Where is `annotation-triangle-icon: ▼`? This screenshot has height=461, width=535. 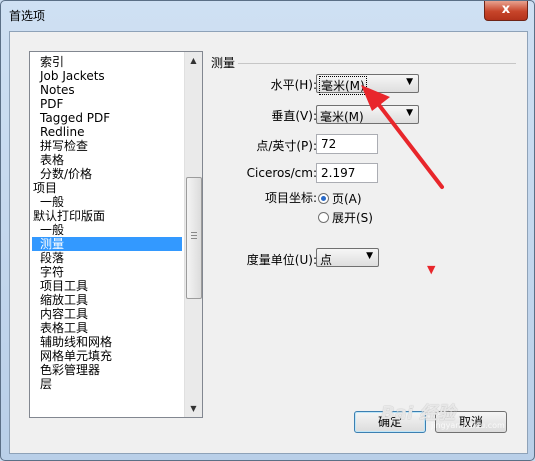
annotation-triangle-icon: ▼ is located at coordinates (431, 269).